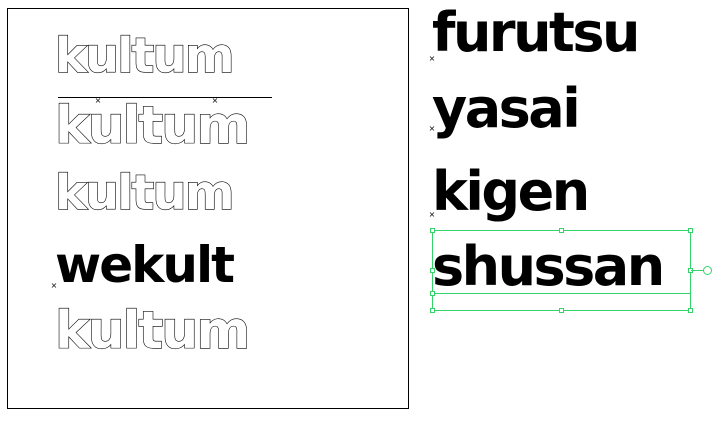 The image size is (724, 421). I want to click on text-object-furutsu: furutsu, so click(536, 33).